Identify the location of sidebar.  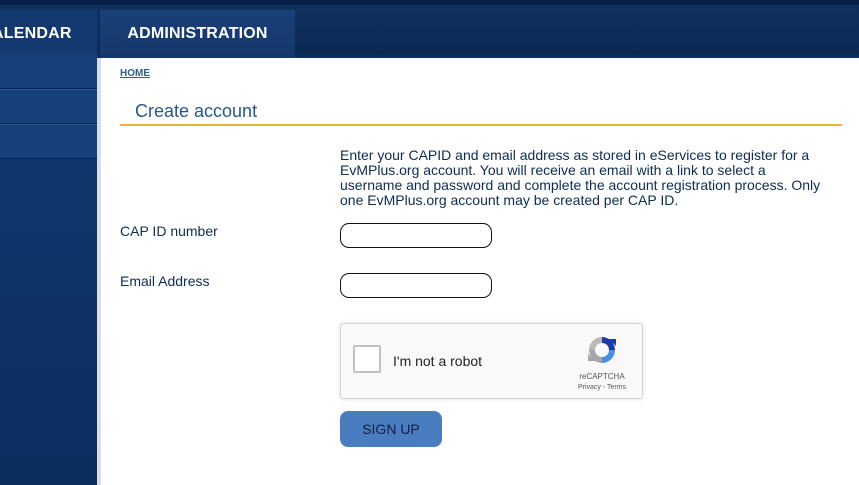
(48, 270).